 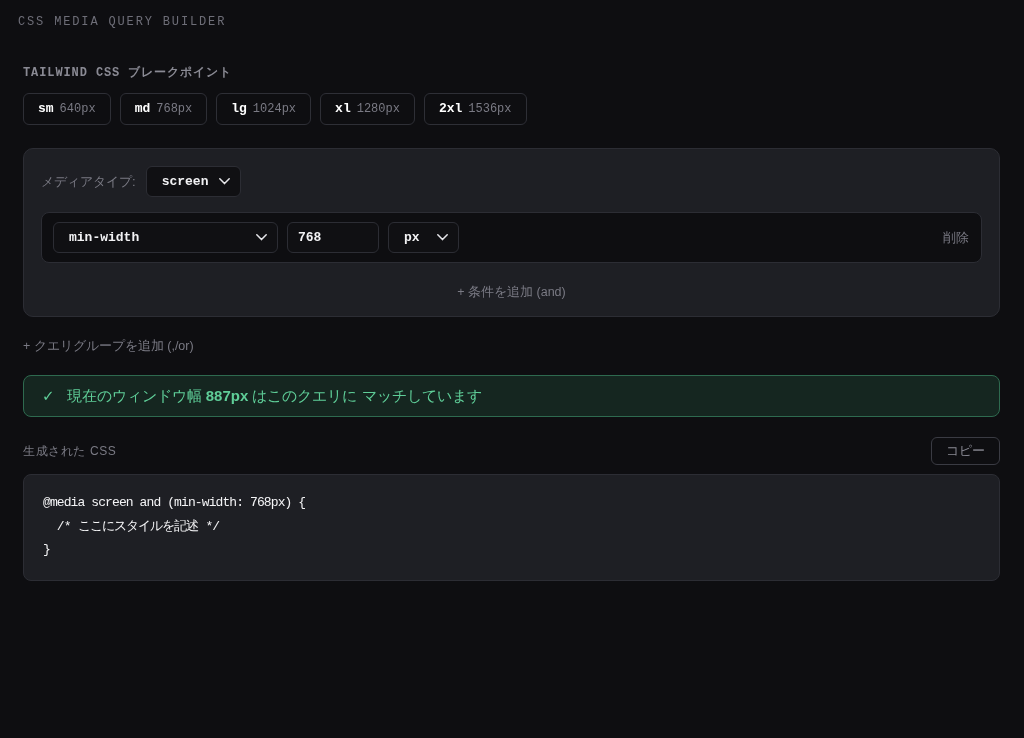 I want to click on code-line: }, so click(x=46, y=550).